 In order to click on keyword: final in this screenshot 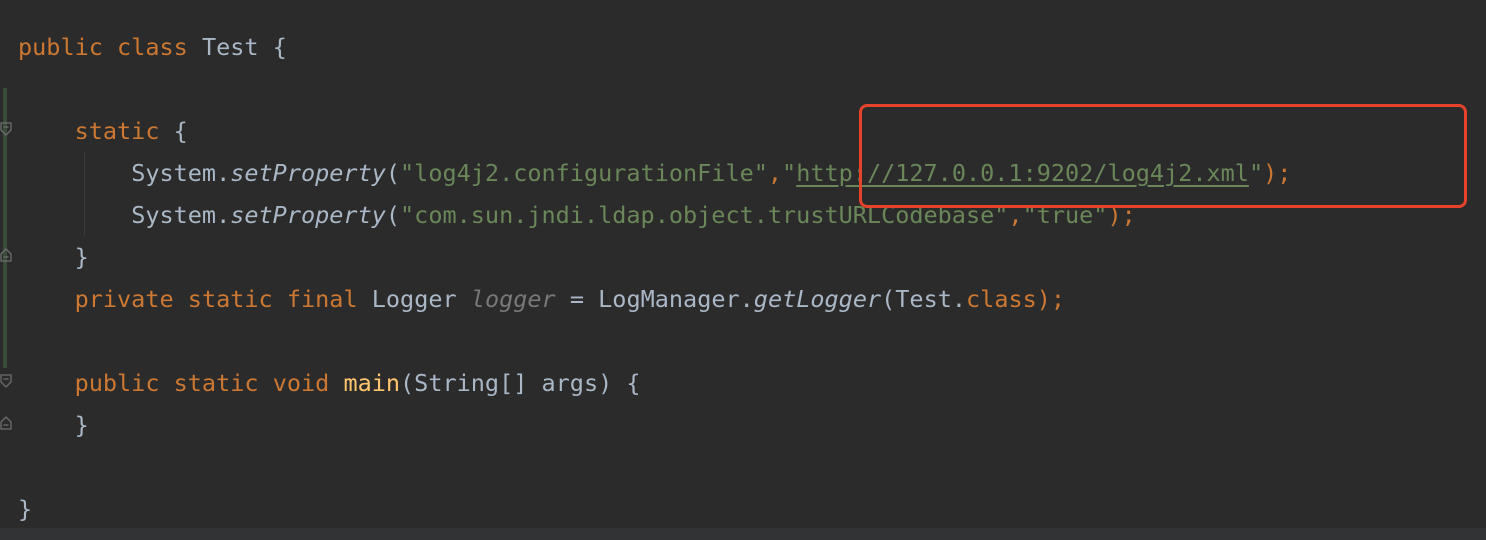, I will do `click(322, 299)`.